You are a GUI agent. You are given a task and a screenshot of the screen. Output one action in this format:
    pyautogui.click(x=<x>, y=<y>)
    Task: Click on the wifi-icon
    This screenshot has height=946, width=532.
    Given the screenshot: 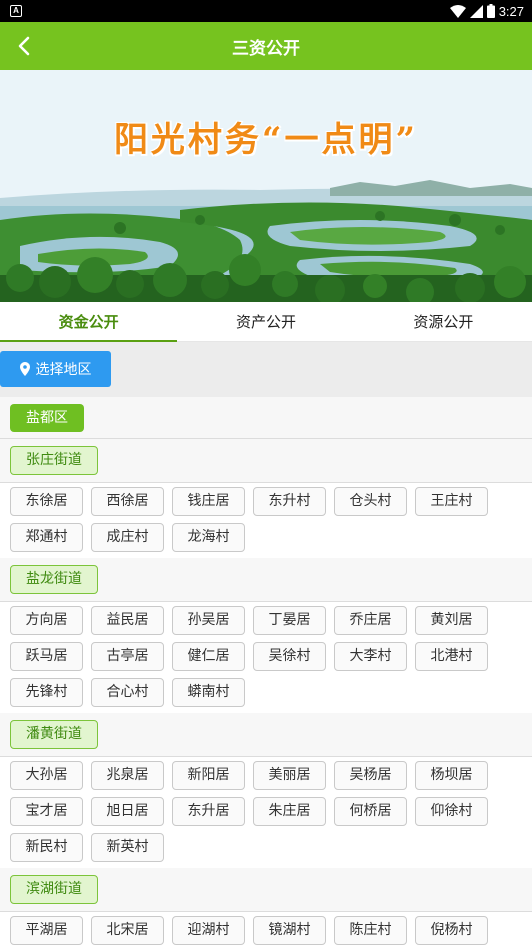 What is the action you would take?
    pyautogui.click(x=457, y=11)
    